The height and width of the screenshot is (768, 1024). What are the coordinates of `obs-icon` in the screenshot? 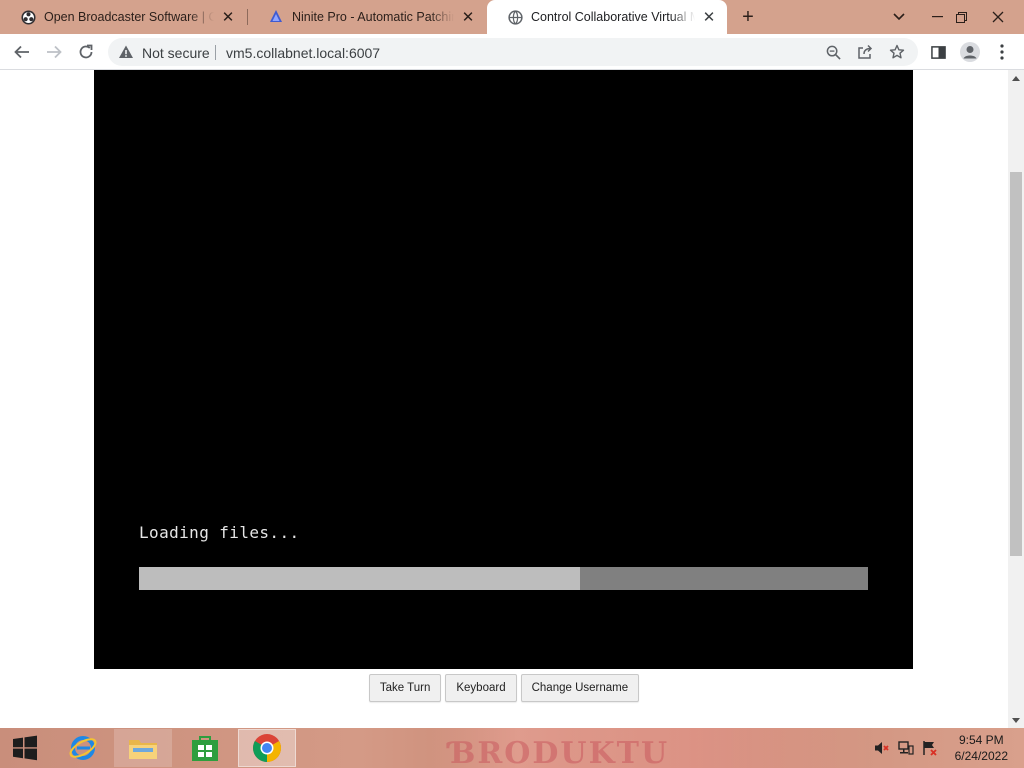 It's located at (28, 17).